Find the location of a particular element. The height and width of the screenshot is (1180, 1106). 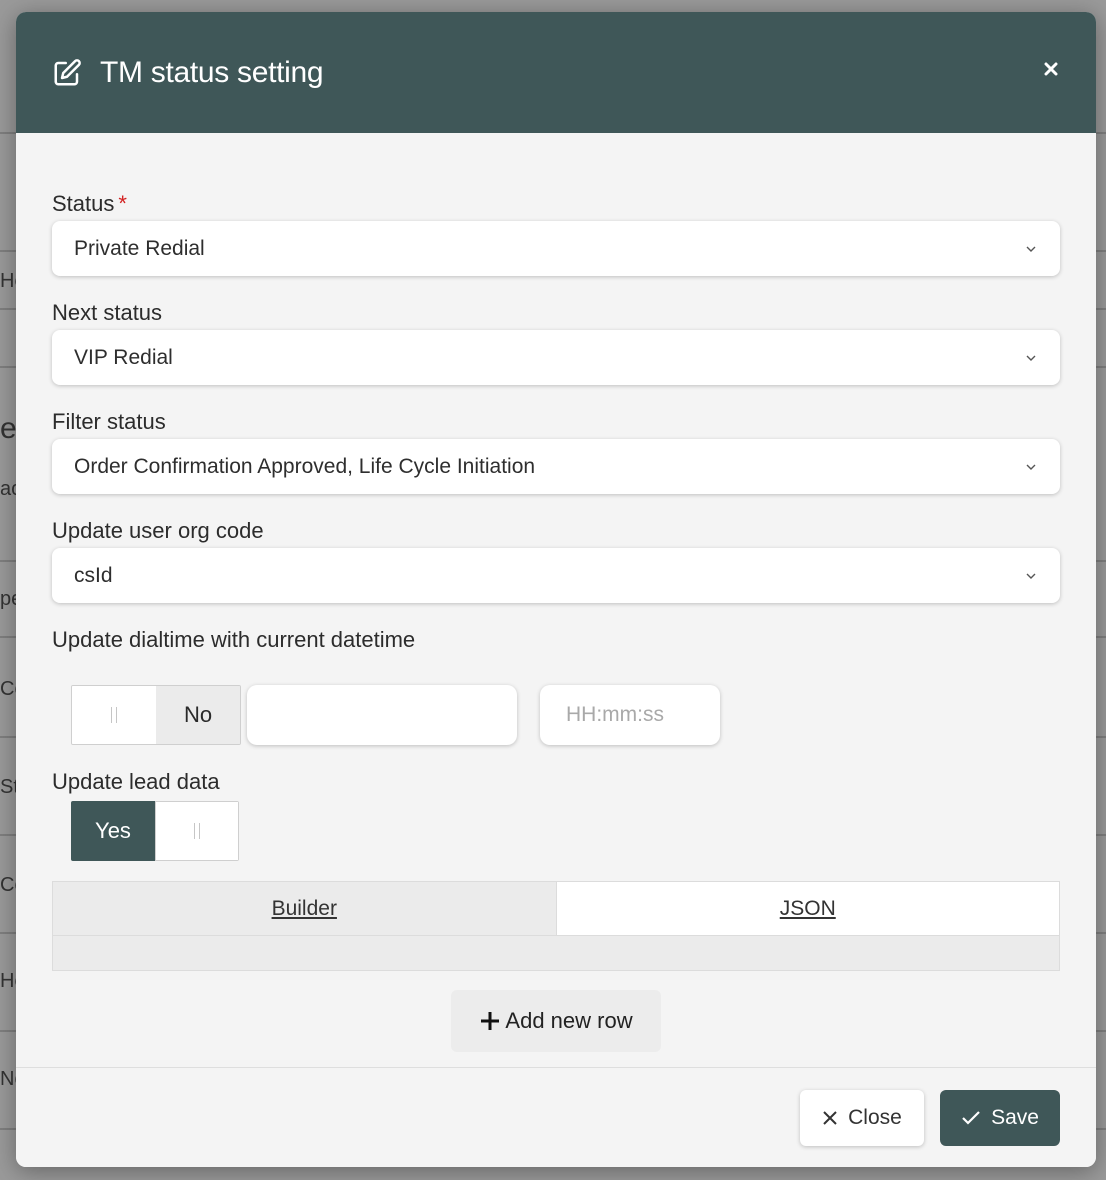

lead-data-tabs: Builder JSON is located at coordinates (556, 908).